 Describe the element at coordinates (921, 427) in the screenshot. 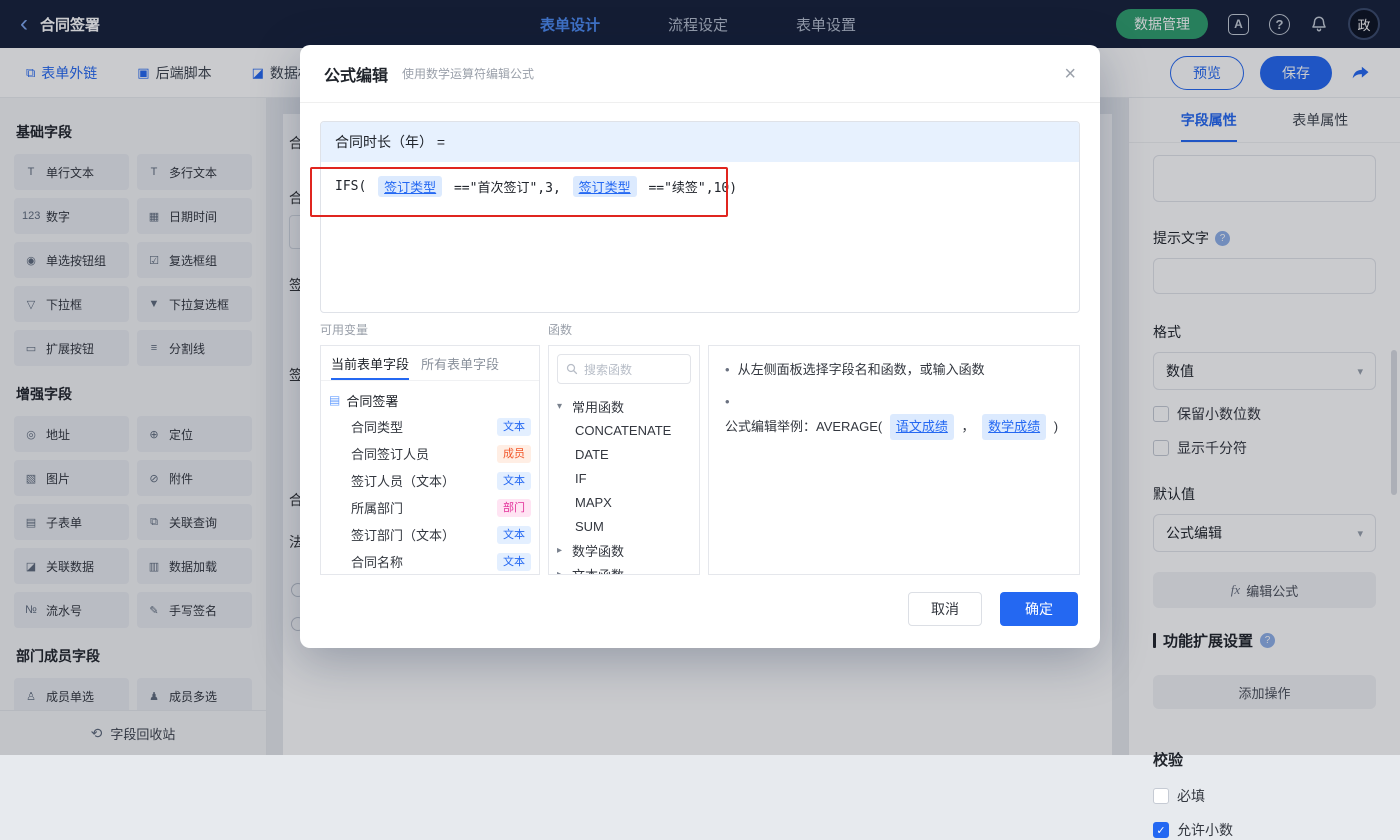

I see `example-token: 语文成绩` at that location.